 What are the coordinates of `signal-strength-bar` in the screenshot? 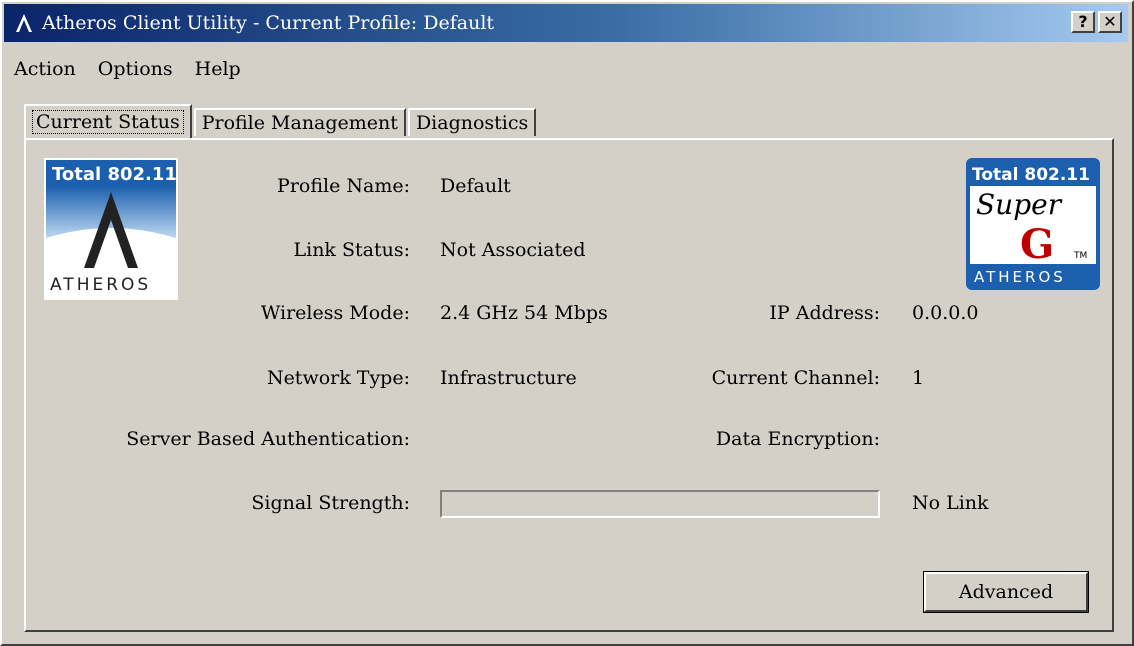 It's located at (660, 504).